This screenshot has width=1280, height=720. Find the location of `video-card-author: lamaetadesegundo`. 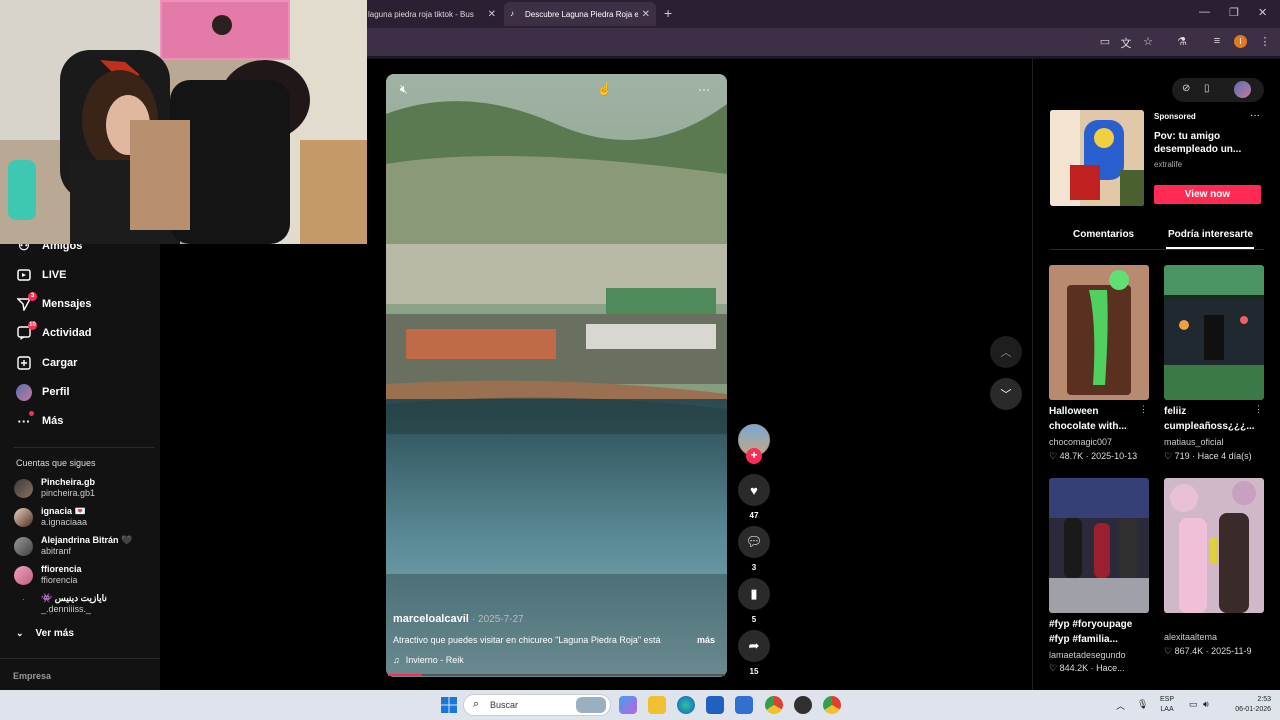

video-card-author: lamaetadesegundo is located at coordinates (1087, 655).